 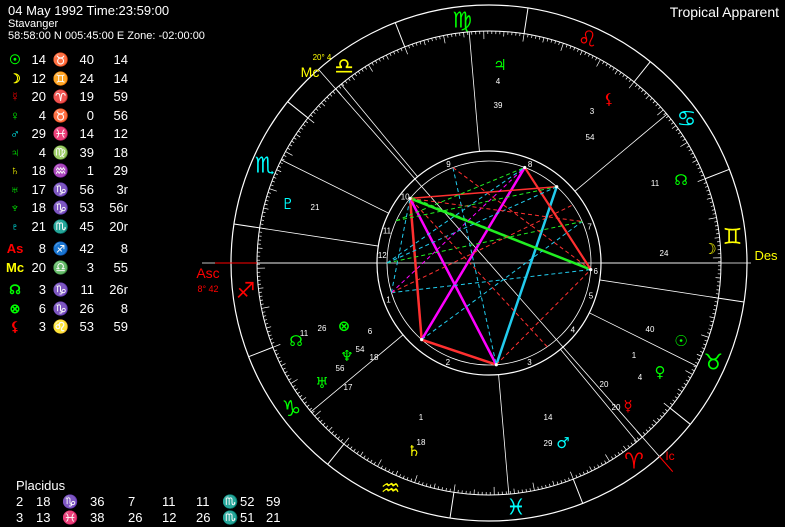 What do you see at coordinates (322, 328) in the screenshot?
I see `wheel-planet-degree: 26` at bounding box center [322, 328].